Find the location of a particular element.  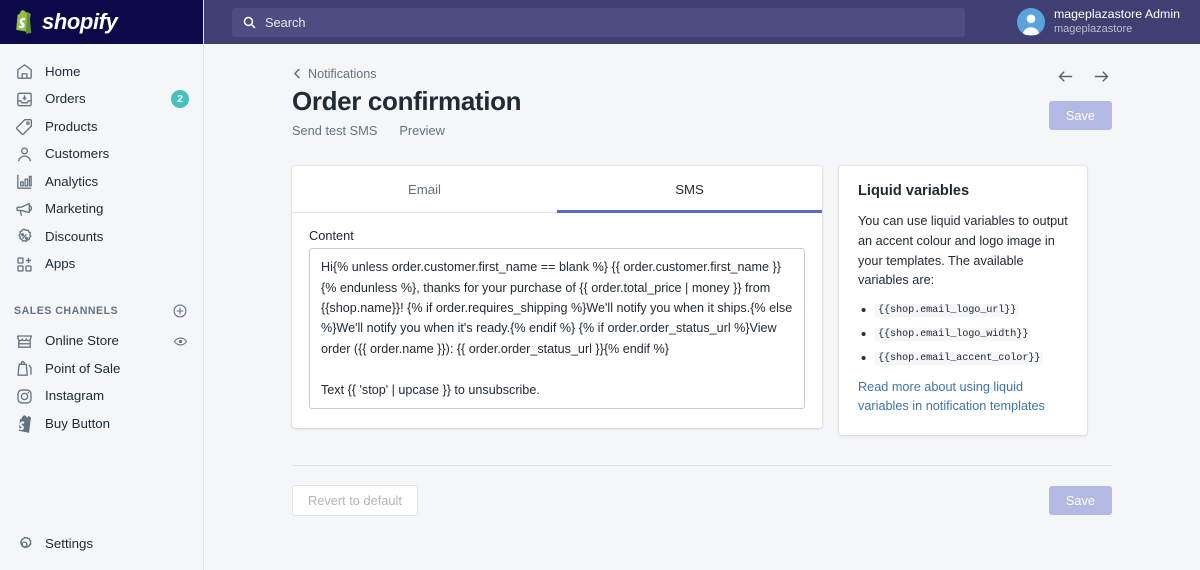

sidebar-item-label: Customers is located at coordinates (77, 154).